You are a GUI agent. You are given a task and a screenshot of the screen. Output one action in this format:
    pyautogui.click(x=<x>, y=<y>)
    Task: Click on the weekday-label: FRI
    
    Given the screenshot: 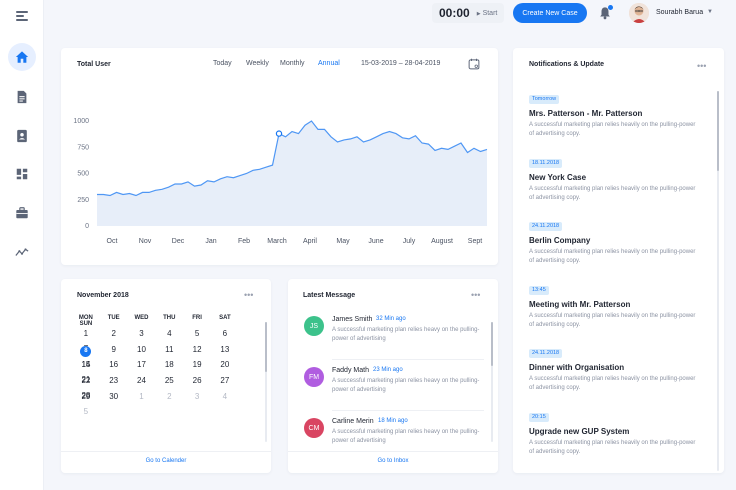 What is the action you would take?
    pyautogui.click(x=197, y=318)
    